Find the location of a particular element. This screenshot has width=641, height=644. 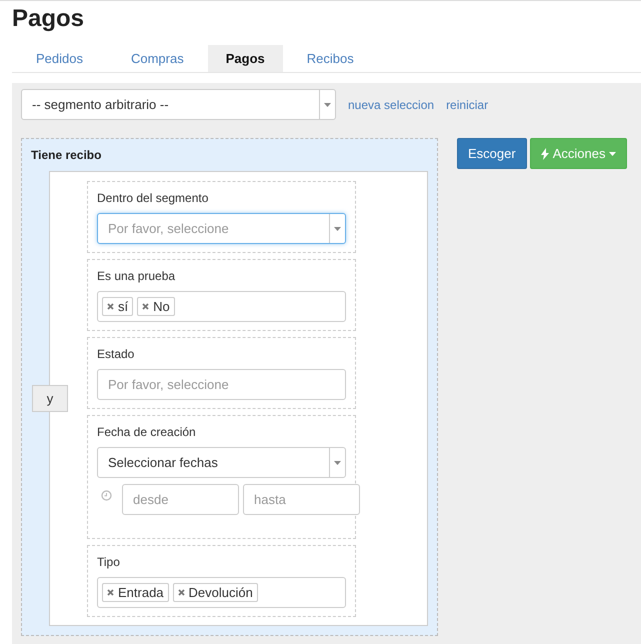

segment-select: -- segmento arbitrario -- is located at coordinates (178, 104).